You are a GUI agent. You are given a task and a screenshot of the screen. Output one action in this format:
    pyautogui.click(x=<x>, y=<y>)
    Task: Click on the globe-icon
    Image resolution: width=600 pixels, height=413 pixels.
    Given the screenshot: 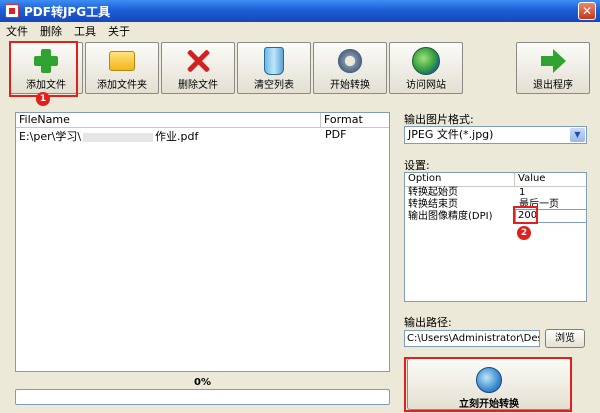 What is the action you would take?
    pyautogui.click(x=426, y=61)
    